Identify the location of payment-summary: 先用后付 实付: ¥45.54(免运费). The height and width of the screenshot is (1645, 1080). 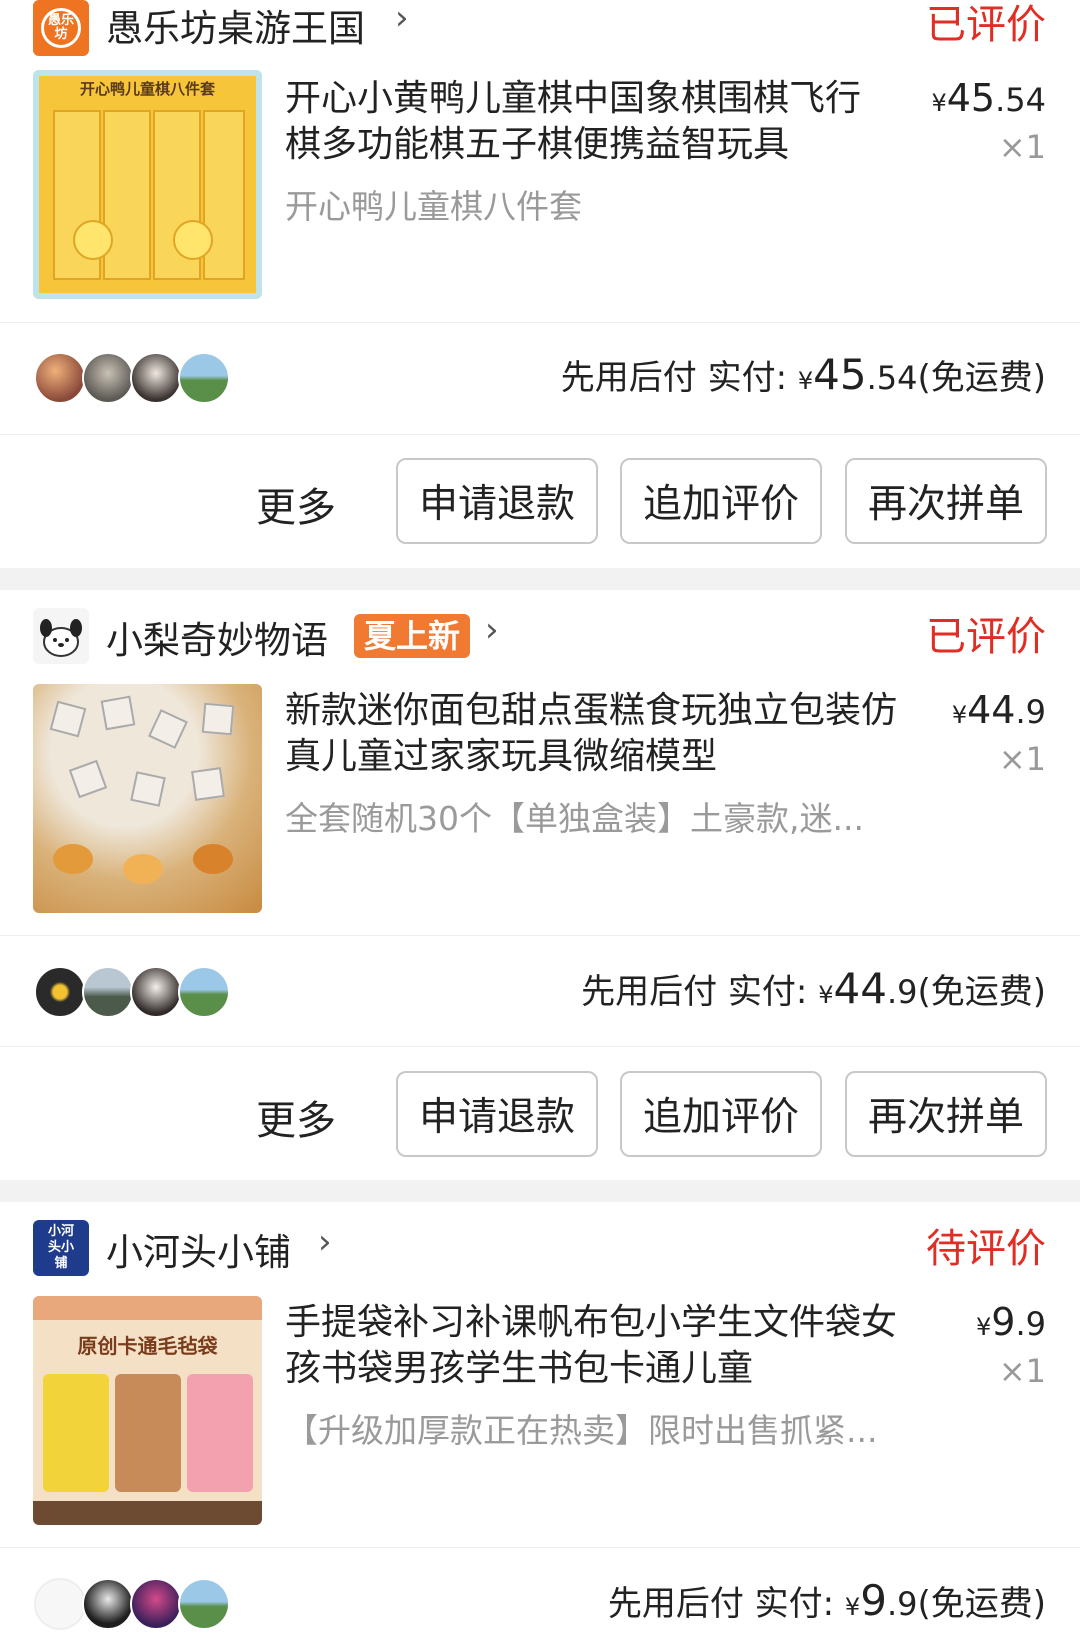
(803, 374).